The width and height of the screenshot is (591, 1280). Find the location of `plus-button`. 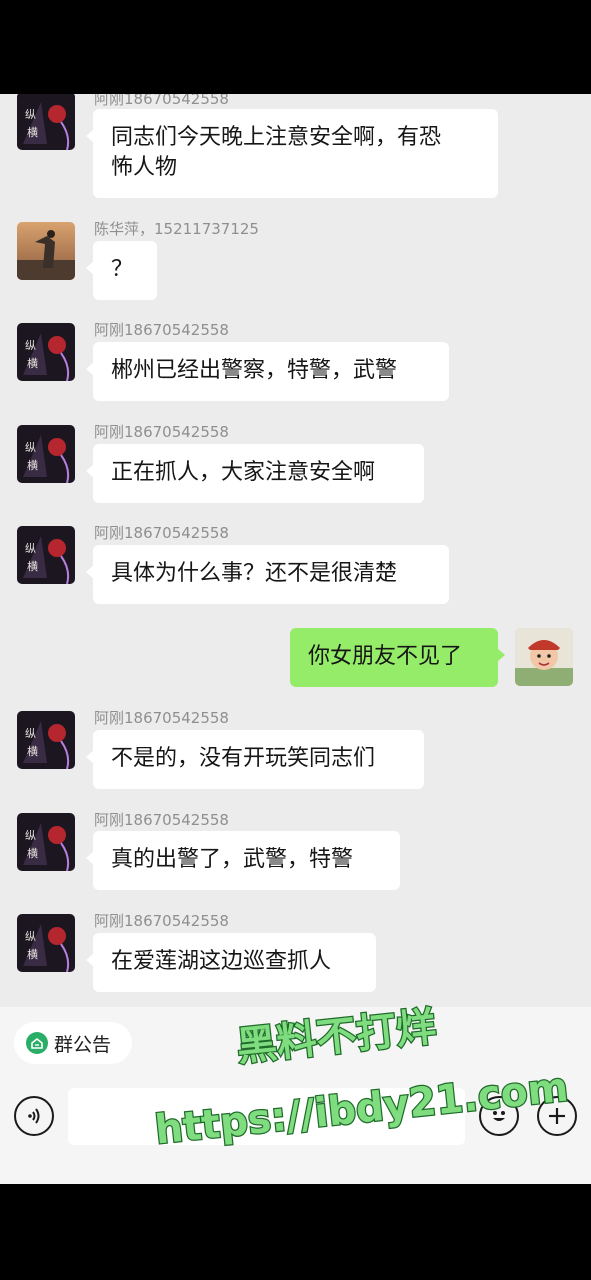

plus-button is located at coordinates (557, 1116).